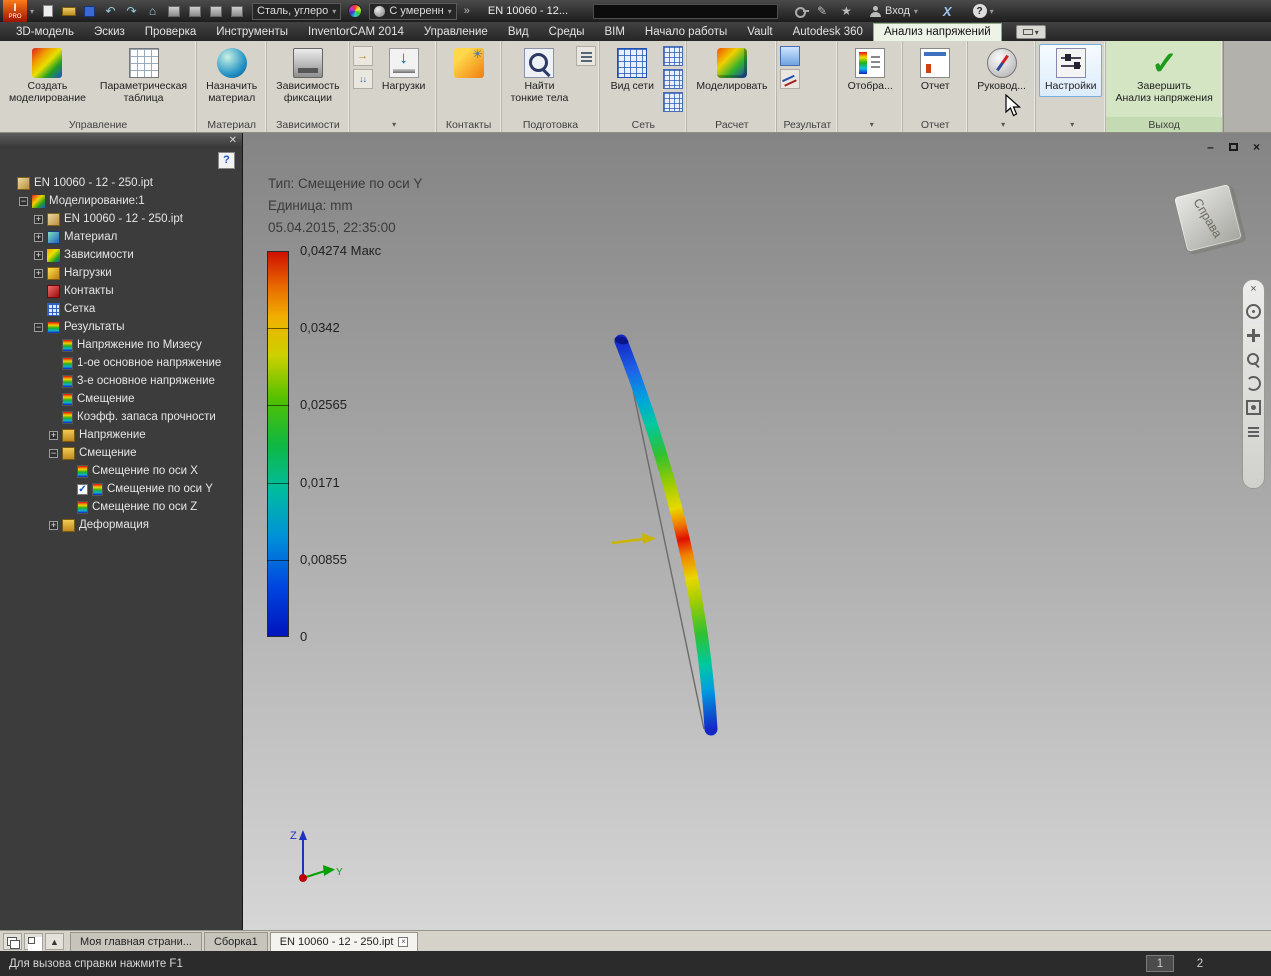  I want to click on wheel-icon, so click(1253, 311).